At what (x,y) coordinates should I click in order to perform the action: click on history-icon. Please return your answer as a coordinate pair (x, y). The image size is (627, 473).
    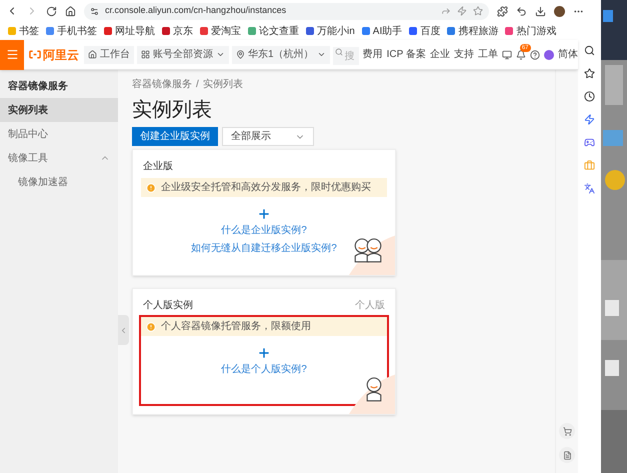
    Looking at the image, I should click on (589, 96).